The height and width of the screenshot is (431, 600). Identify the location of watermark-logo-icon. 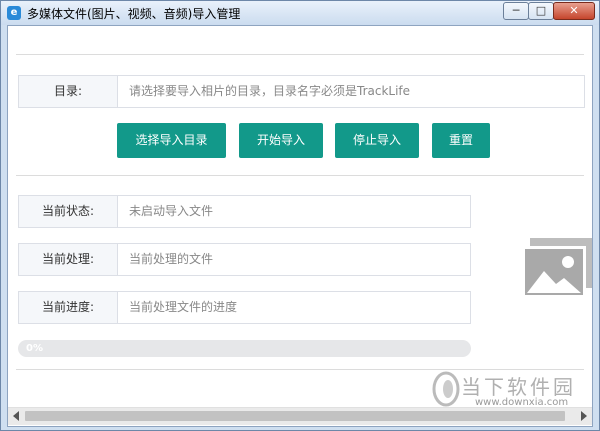
(446, 389).